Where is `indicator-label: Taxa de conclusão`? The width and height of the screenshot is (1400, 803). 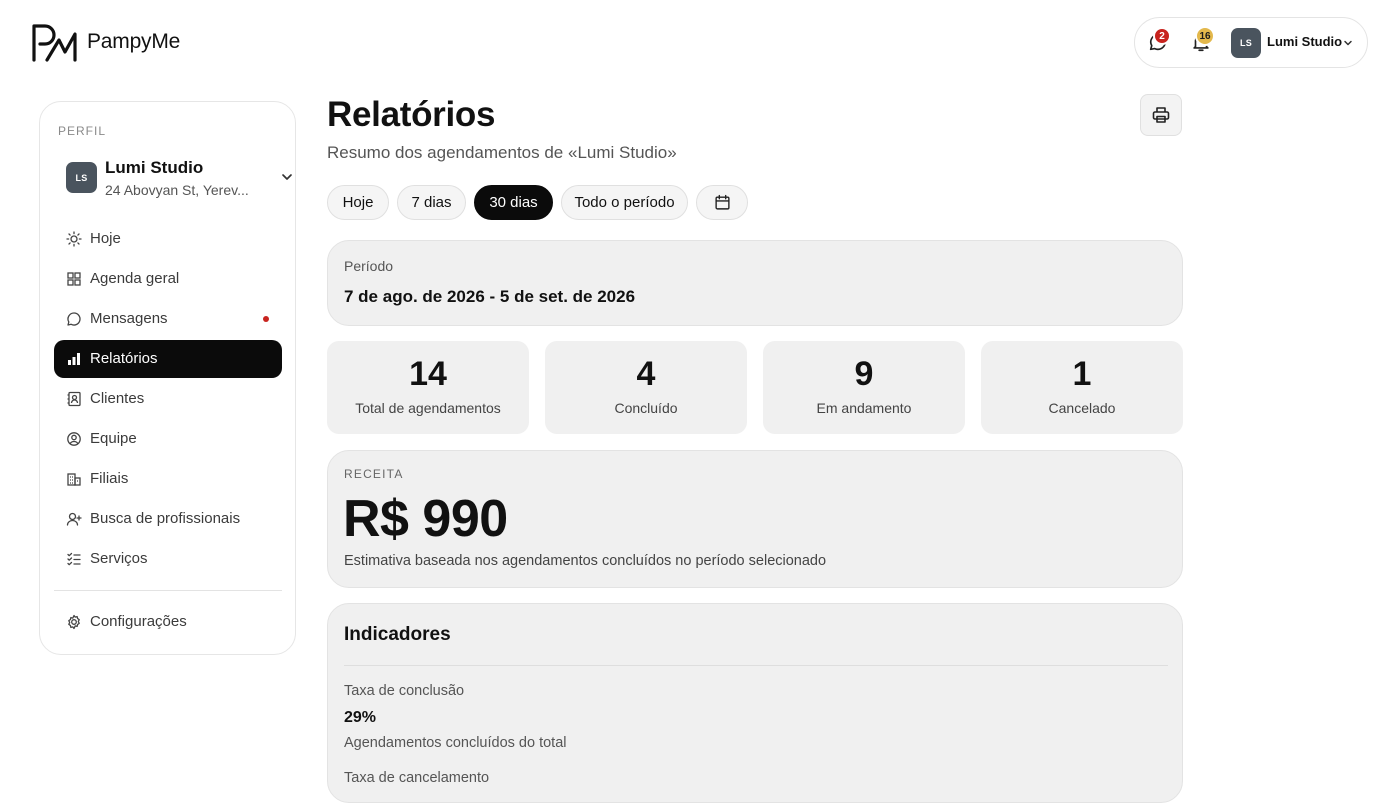
indicator-label: Taxa de conclusão is located at coordinates (404, 691).